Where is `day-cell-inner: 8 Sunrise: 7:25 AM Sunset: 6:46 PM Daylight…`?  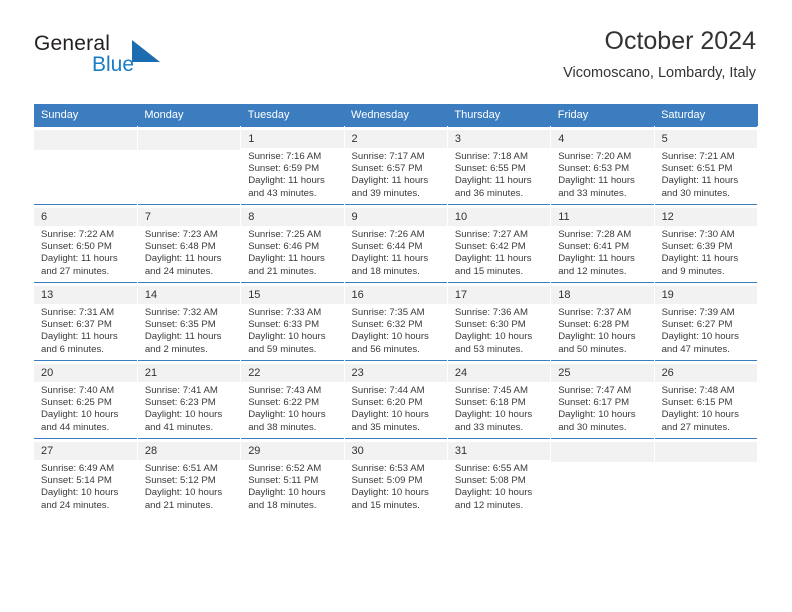
day-cell-inner: 8 Sunrise: 7:25 AM Sunset: 6:46 PM Daylight… is located at coordinates (292, 243).